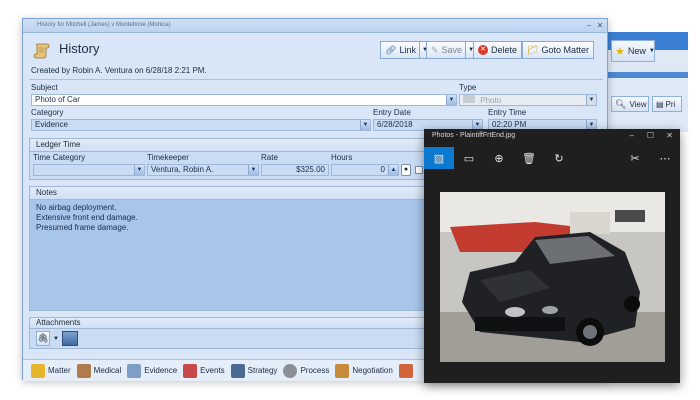  I want to click on maximize-button: ☐, so click(650, 135).